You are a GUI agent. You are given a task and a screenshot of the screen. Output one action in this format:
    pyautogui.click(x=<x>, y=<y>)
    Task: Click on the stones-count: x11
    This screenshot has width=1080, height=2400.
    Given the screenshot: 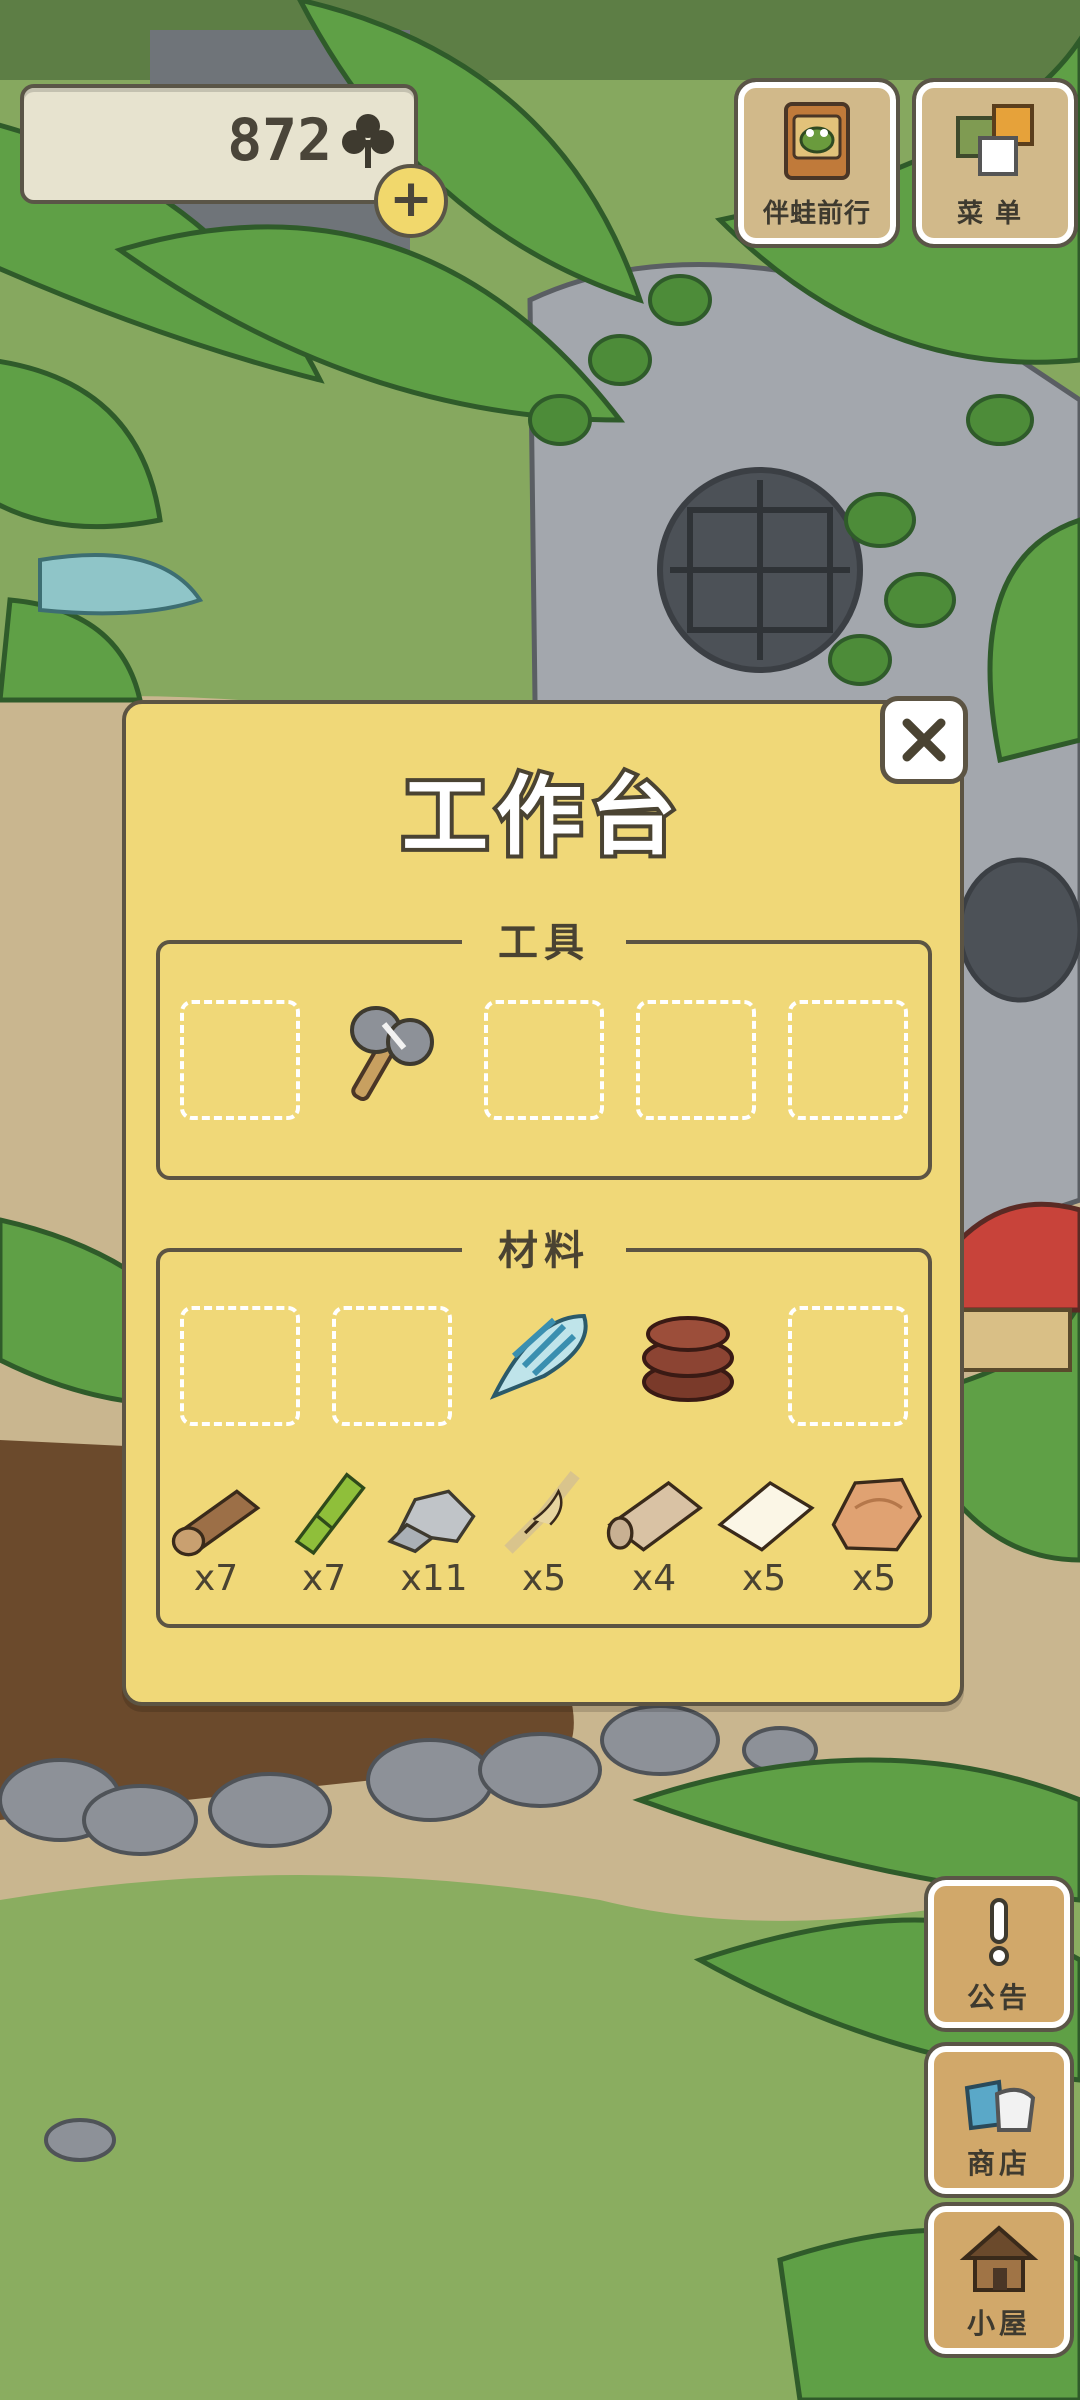 What is the action you would take?
    pyautogui.click(x=434, y=1578)
    